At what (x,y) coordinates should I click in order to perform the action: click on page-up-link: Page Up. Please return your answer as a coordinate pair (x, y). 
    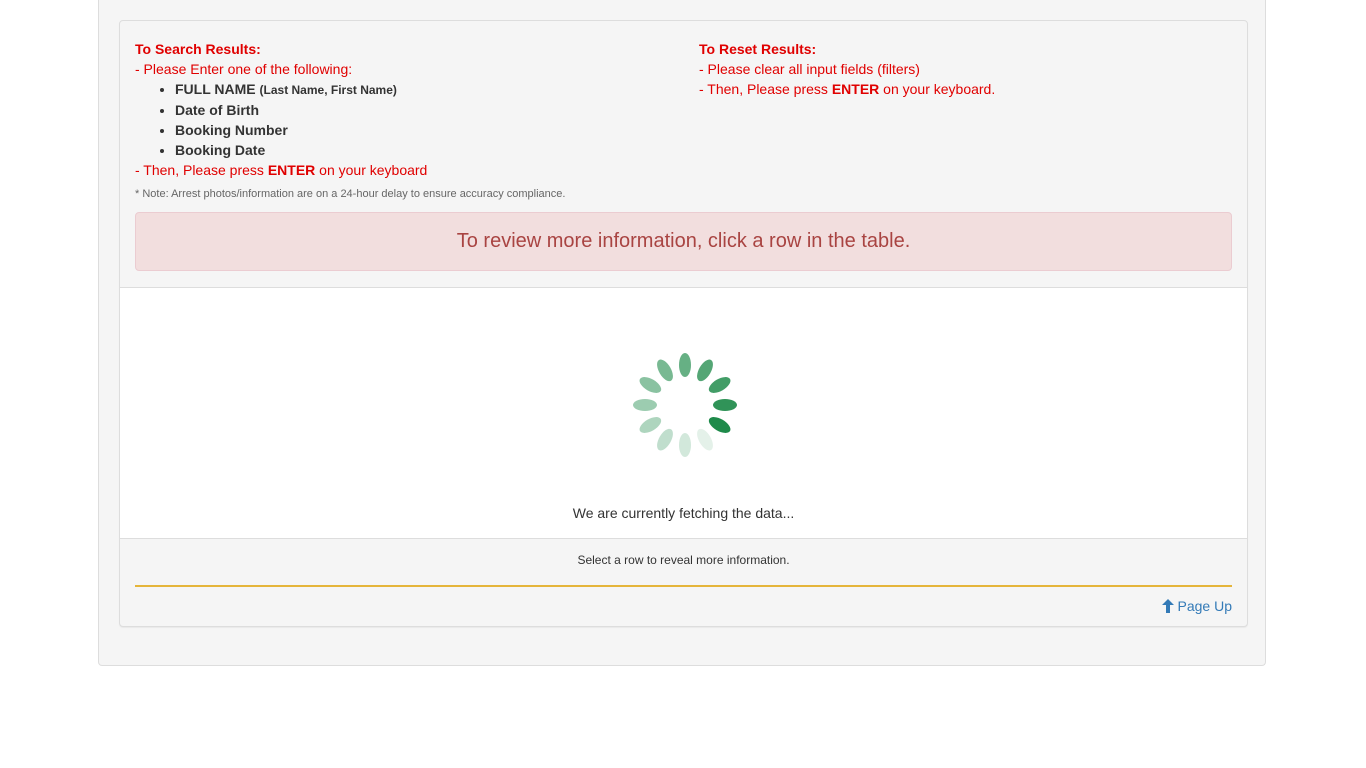
    Looking at the image, I should click on (1196, 606).